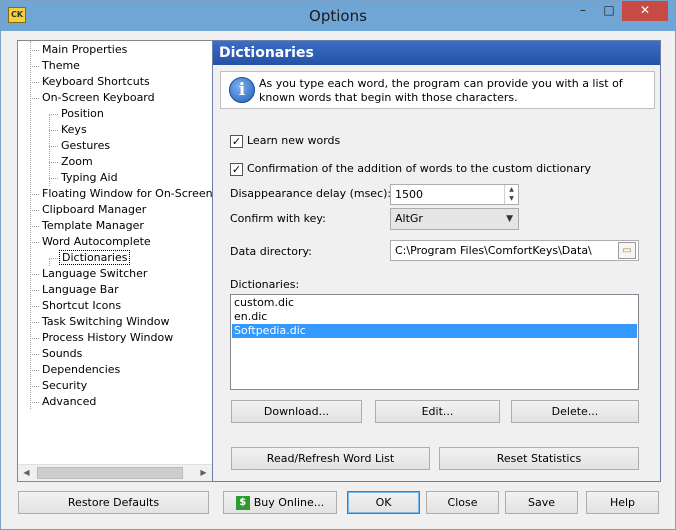 Image resolution: width=676 pixels, height=530 pixels. Describe the element at coordinates (511, 189) in the screenshot. I see `spin-up-icon: ▲` at that location.